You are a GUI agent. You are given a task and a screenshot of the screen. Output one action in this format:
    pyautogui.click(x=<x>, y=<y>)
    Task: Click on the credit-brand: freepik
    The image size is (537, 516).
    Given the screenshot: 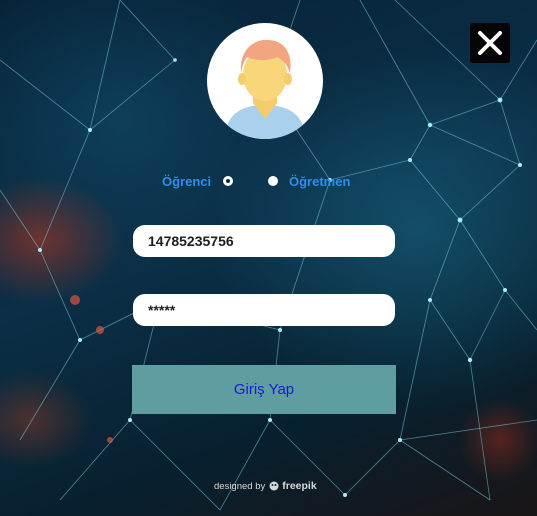 What is the action you would take?
    pyautogui.click(x=299, y=486)
    